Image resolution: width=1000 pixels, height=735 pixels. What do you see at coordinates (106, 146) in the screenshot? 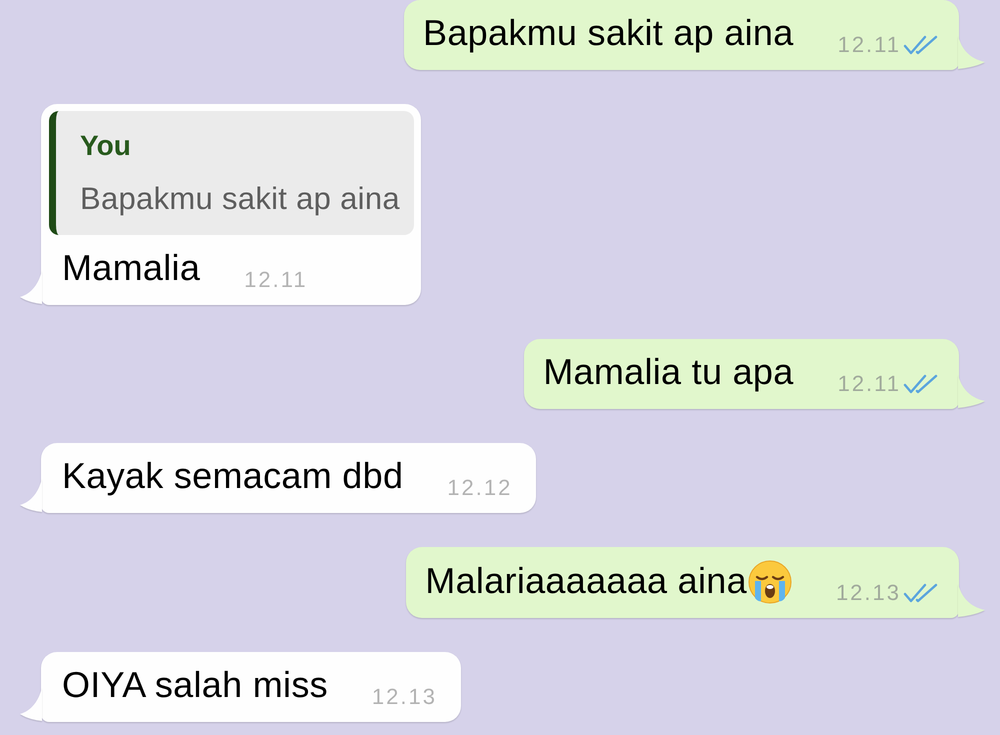
I see `quote-author: You` at bounding box center [106, 146].